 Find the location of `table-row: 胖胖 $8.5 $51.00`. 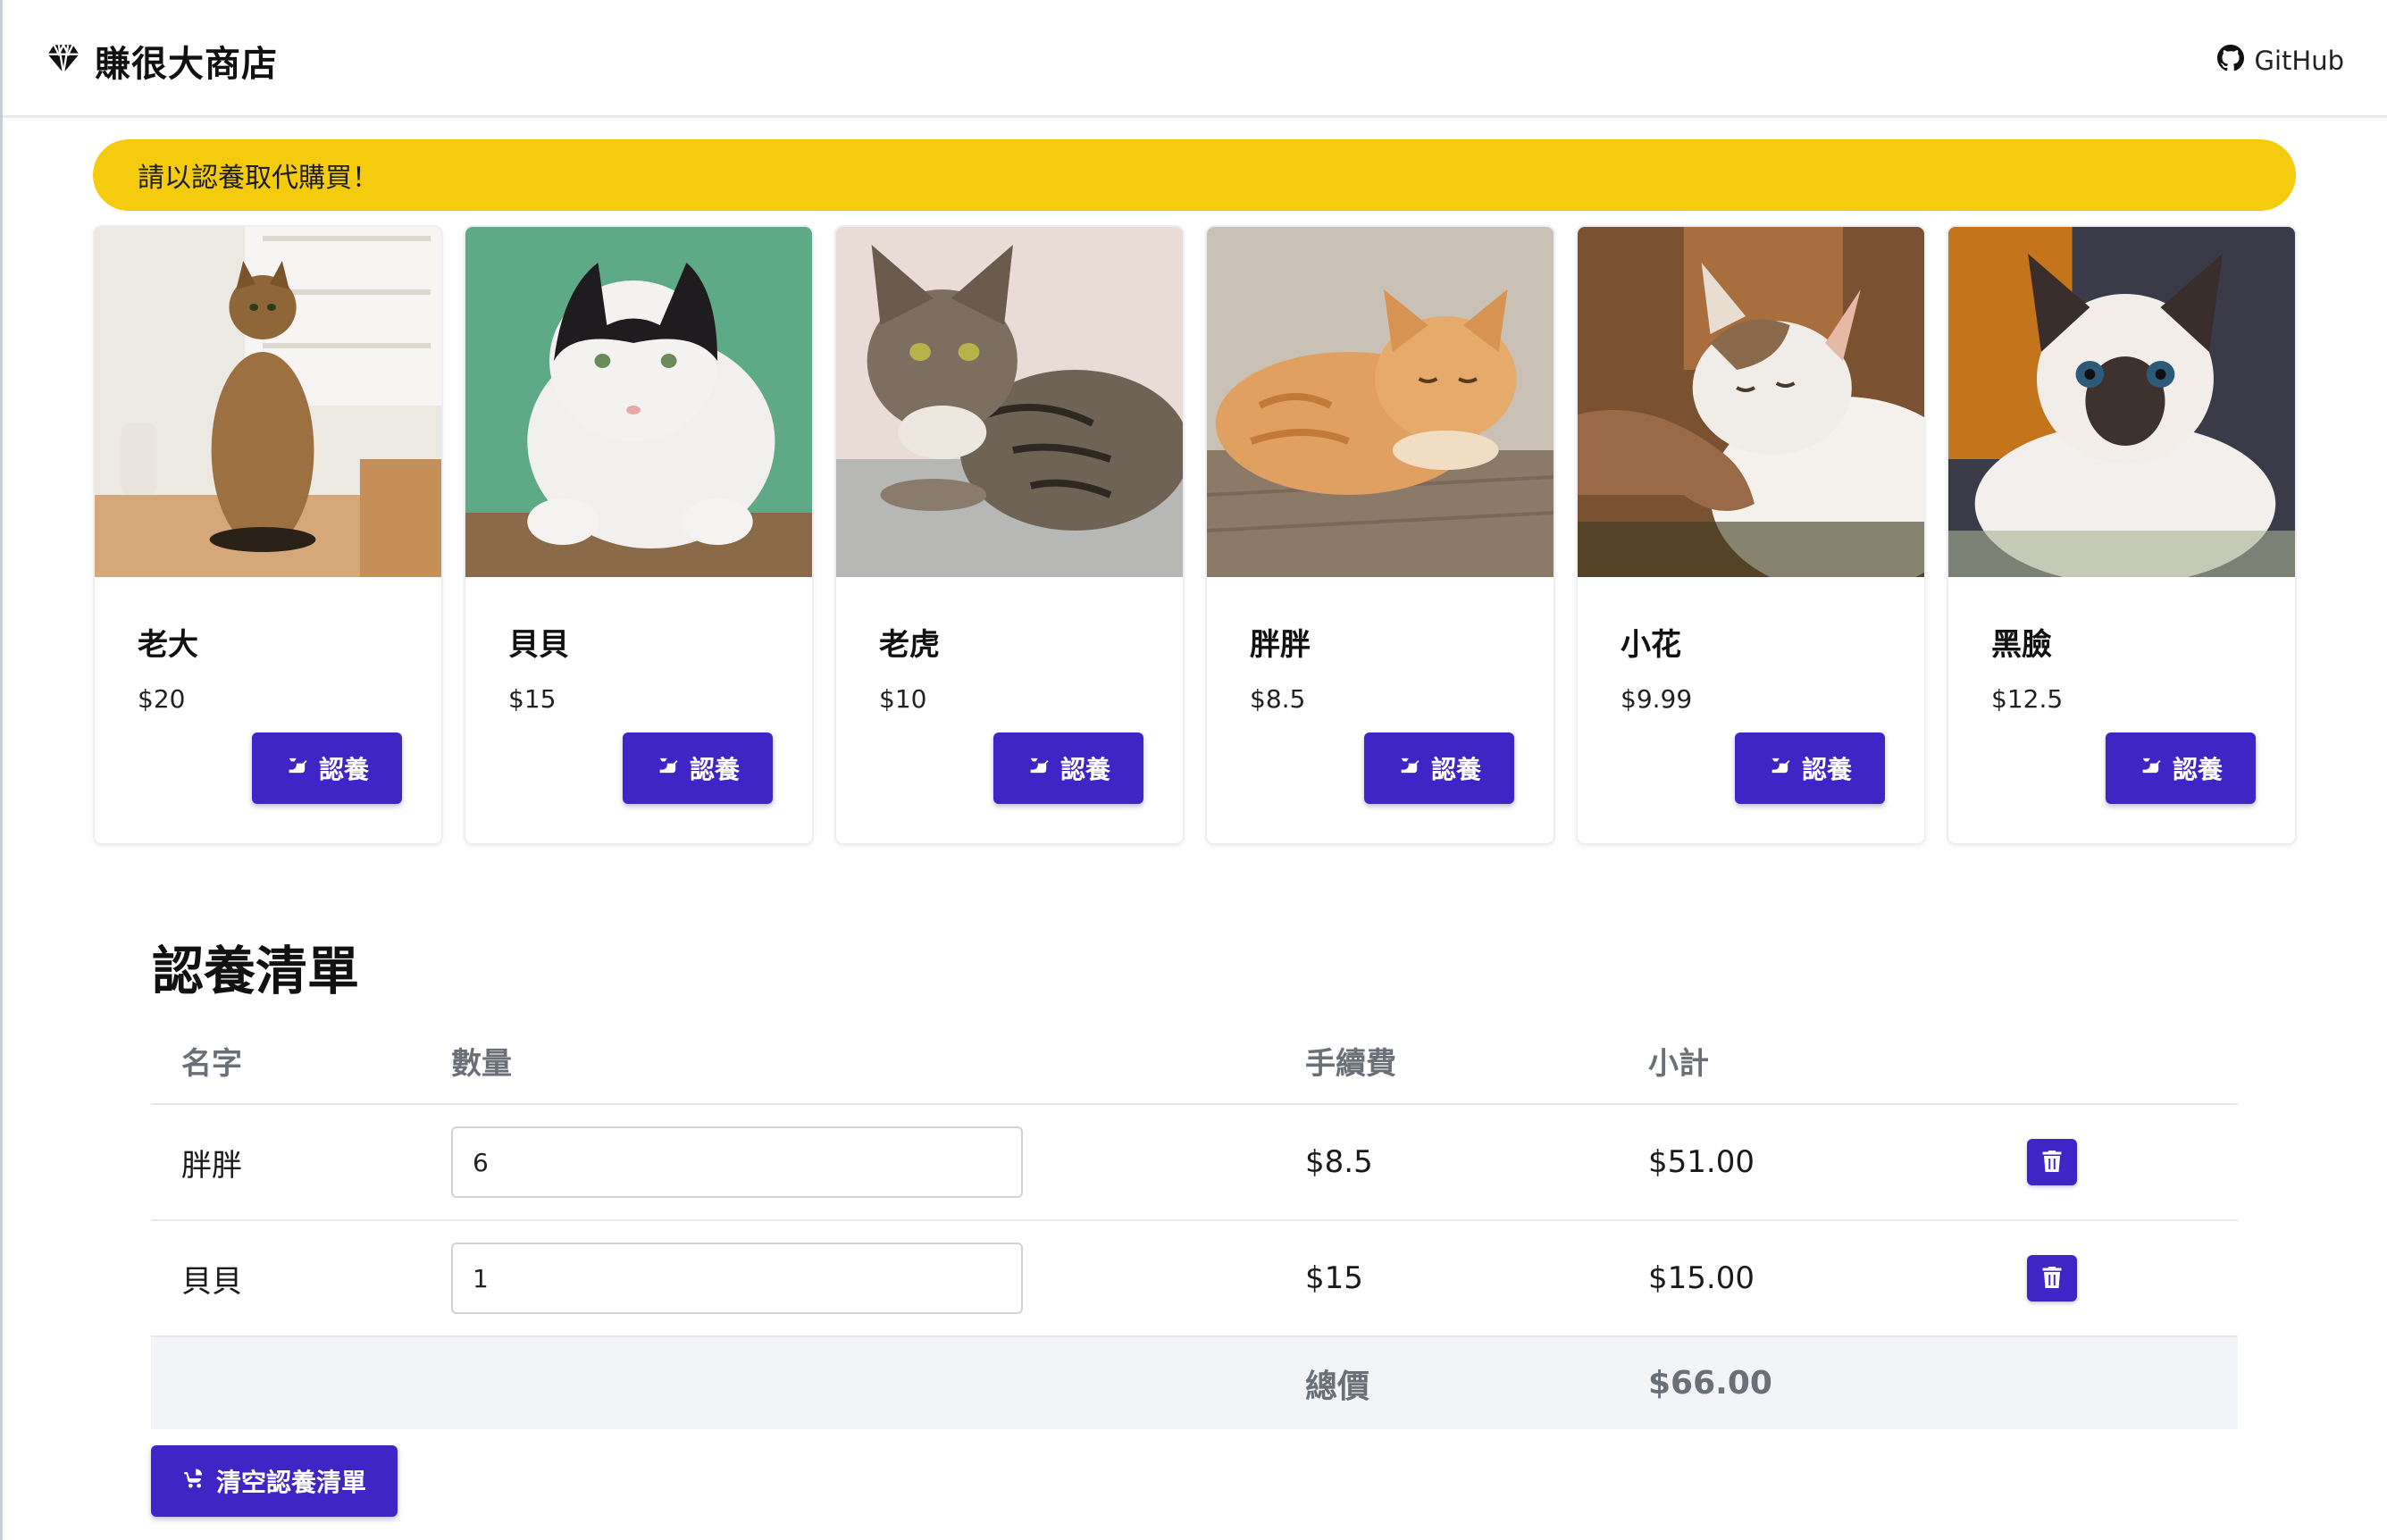

table-row: 胖胖 $8.5 $51.00 is located at coordinates (1194, 1163).